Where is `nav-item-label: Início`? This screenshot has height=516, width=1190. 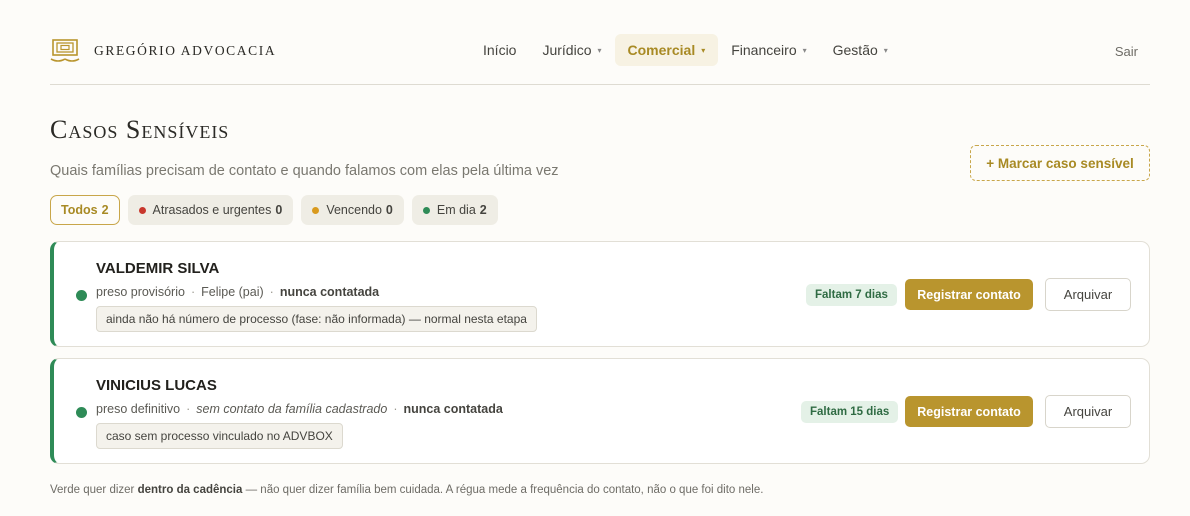
nav-item-label: Início is located at coordinates (500, 50).